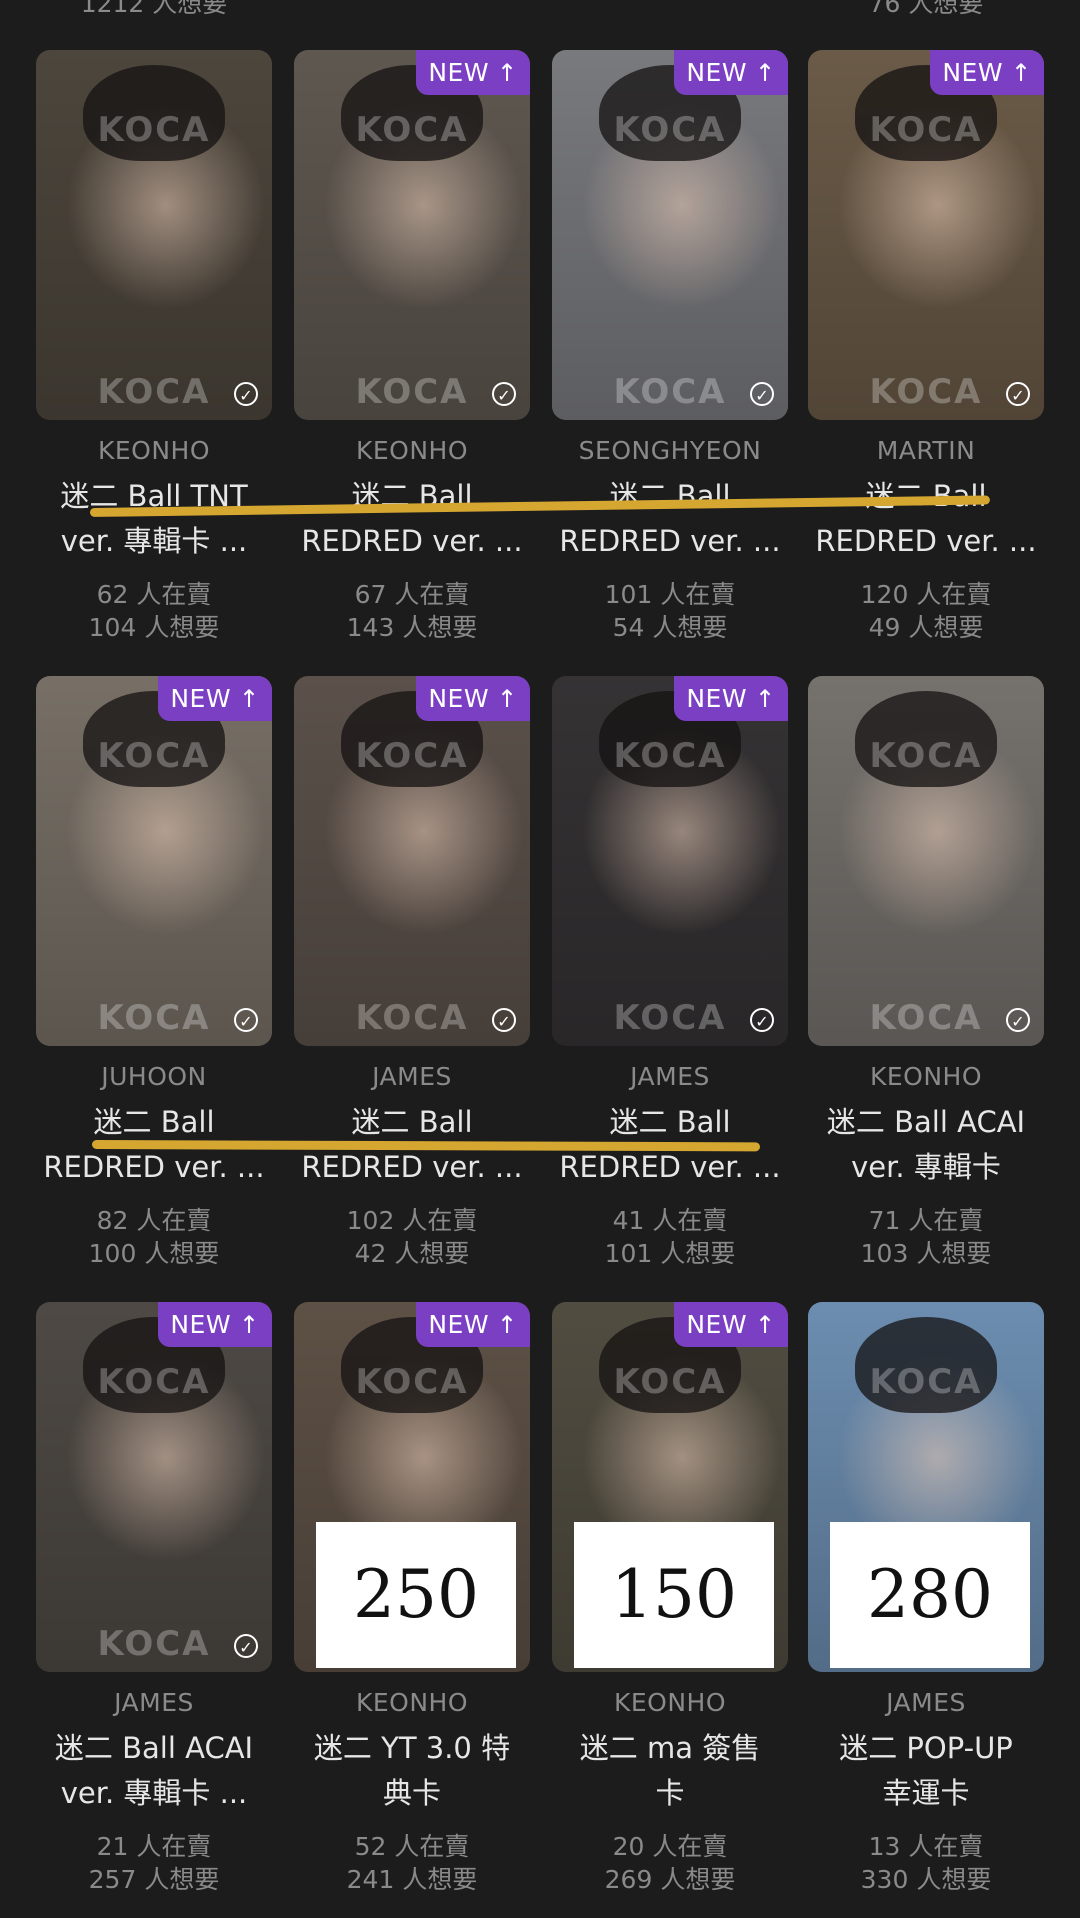 The height and width of the screenshot is (1918, 1080). I want to click on selling-count: 120 人在賣, so click(926, 594).